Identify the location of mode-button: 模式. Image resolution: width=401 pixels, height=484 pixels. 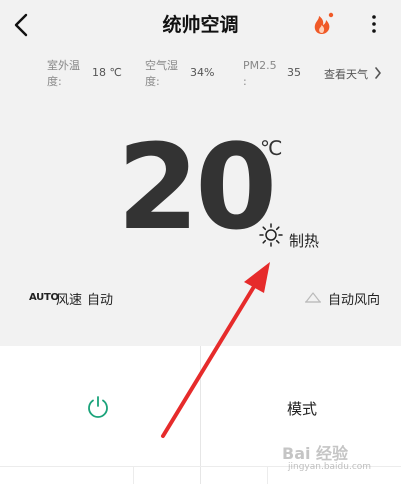
(302, 408).